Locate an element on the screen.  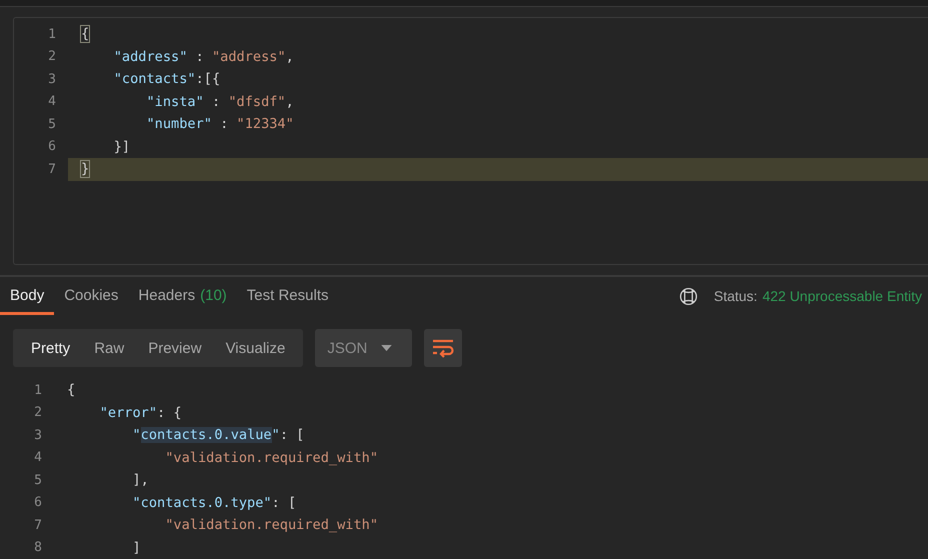
code-line: "contacts.0.type": [ is located at coordinates (213, 502).